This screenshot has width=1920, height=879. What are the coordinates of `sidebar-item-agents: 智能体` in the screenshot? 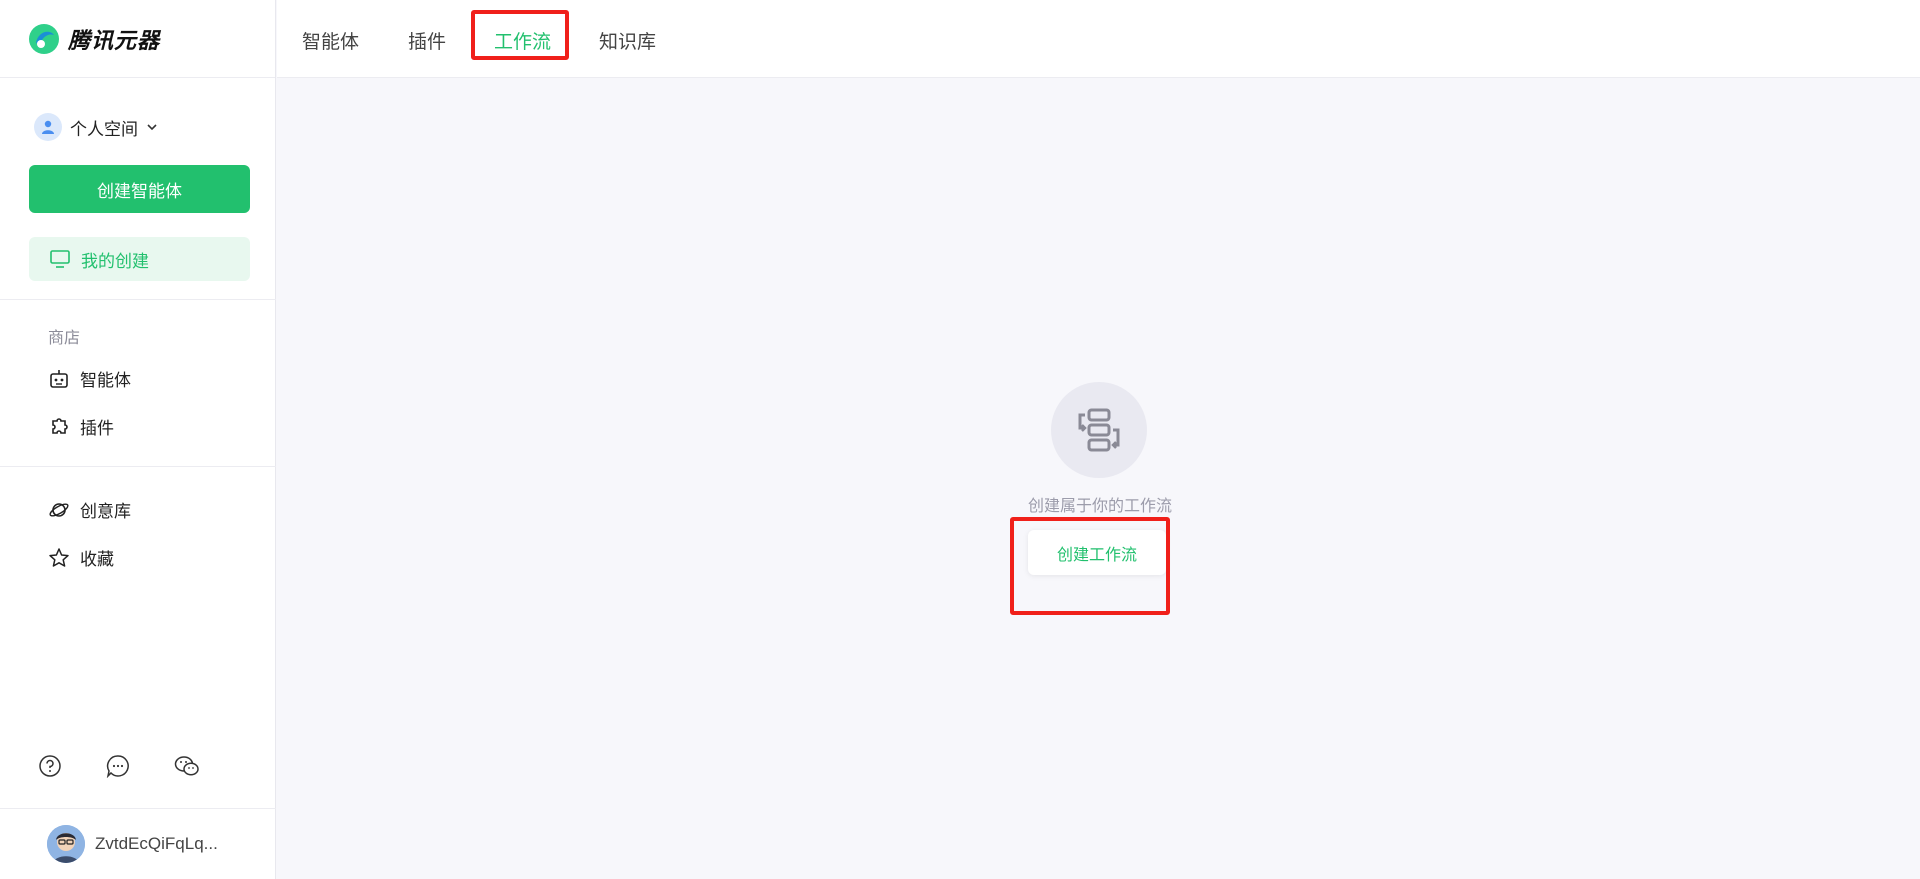 It's located at (89, 378).